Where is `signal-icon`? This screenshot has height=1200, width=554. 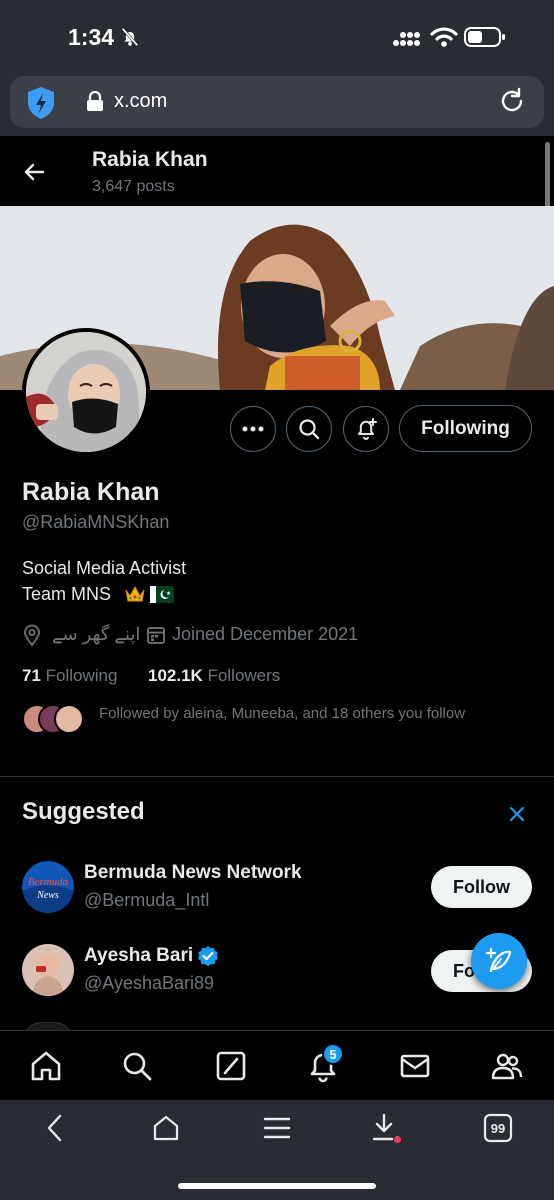
signal-icon is located at coordinates (406, 39).